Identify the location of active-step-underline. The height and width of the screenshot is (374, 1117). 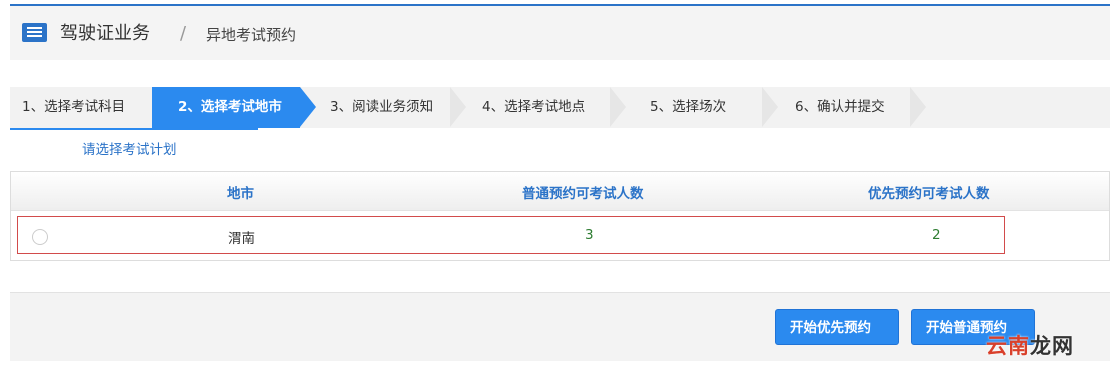
(134, 129).